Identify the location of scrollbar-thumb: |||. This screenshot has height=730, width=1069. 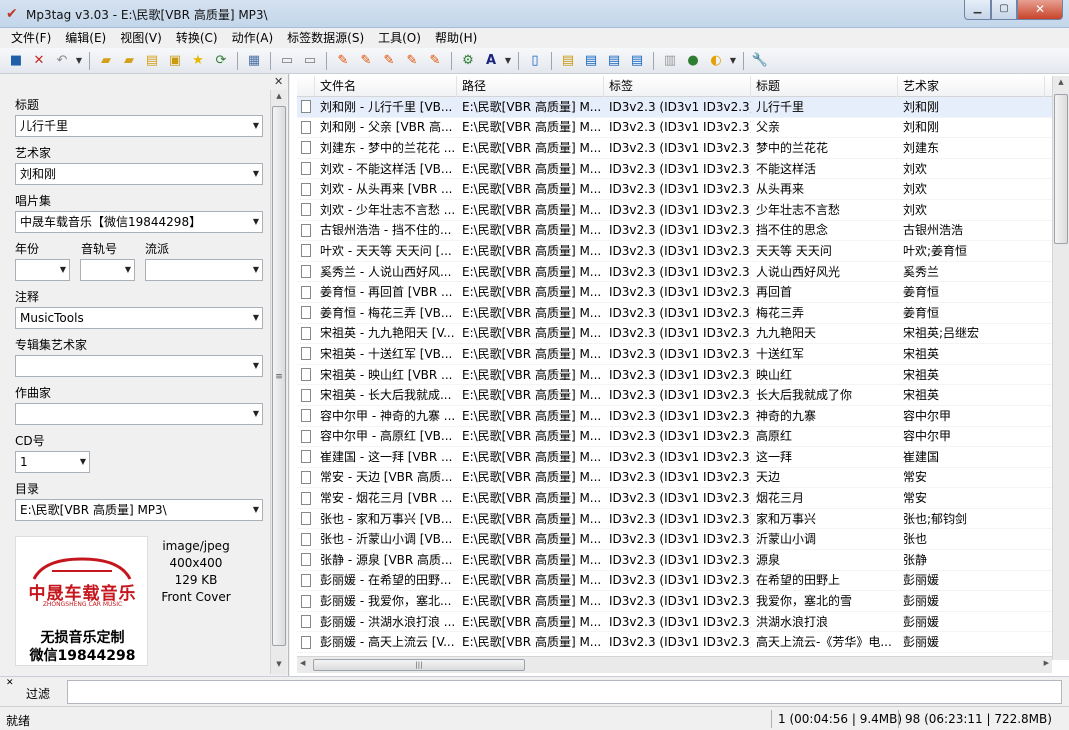
(419, 665).